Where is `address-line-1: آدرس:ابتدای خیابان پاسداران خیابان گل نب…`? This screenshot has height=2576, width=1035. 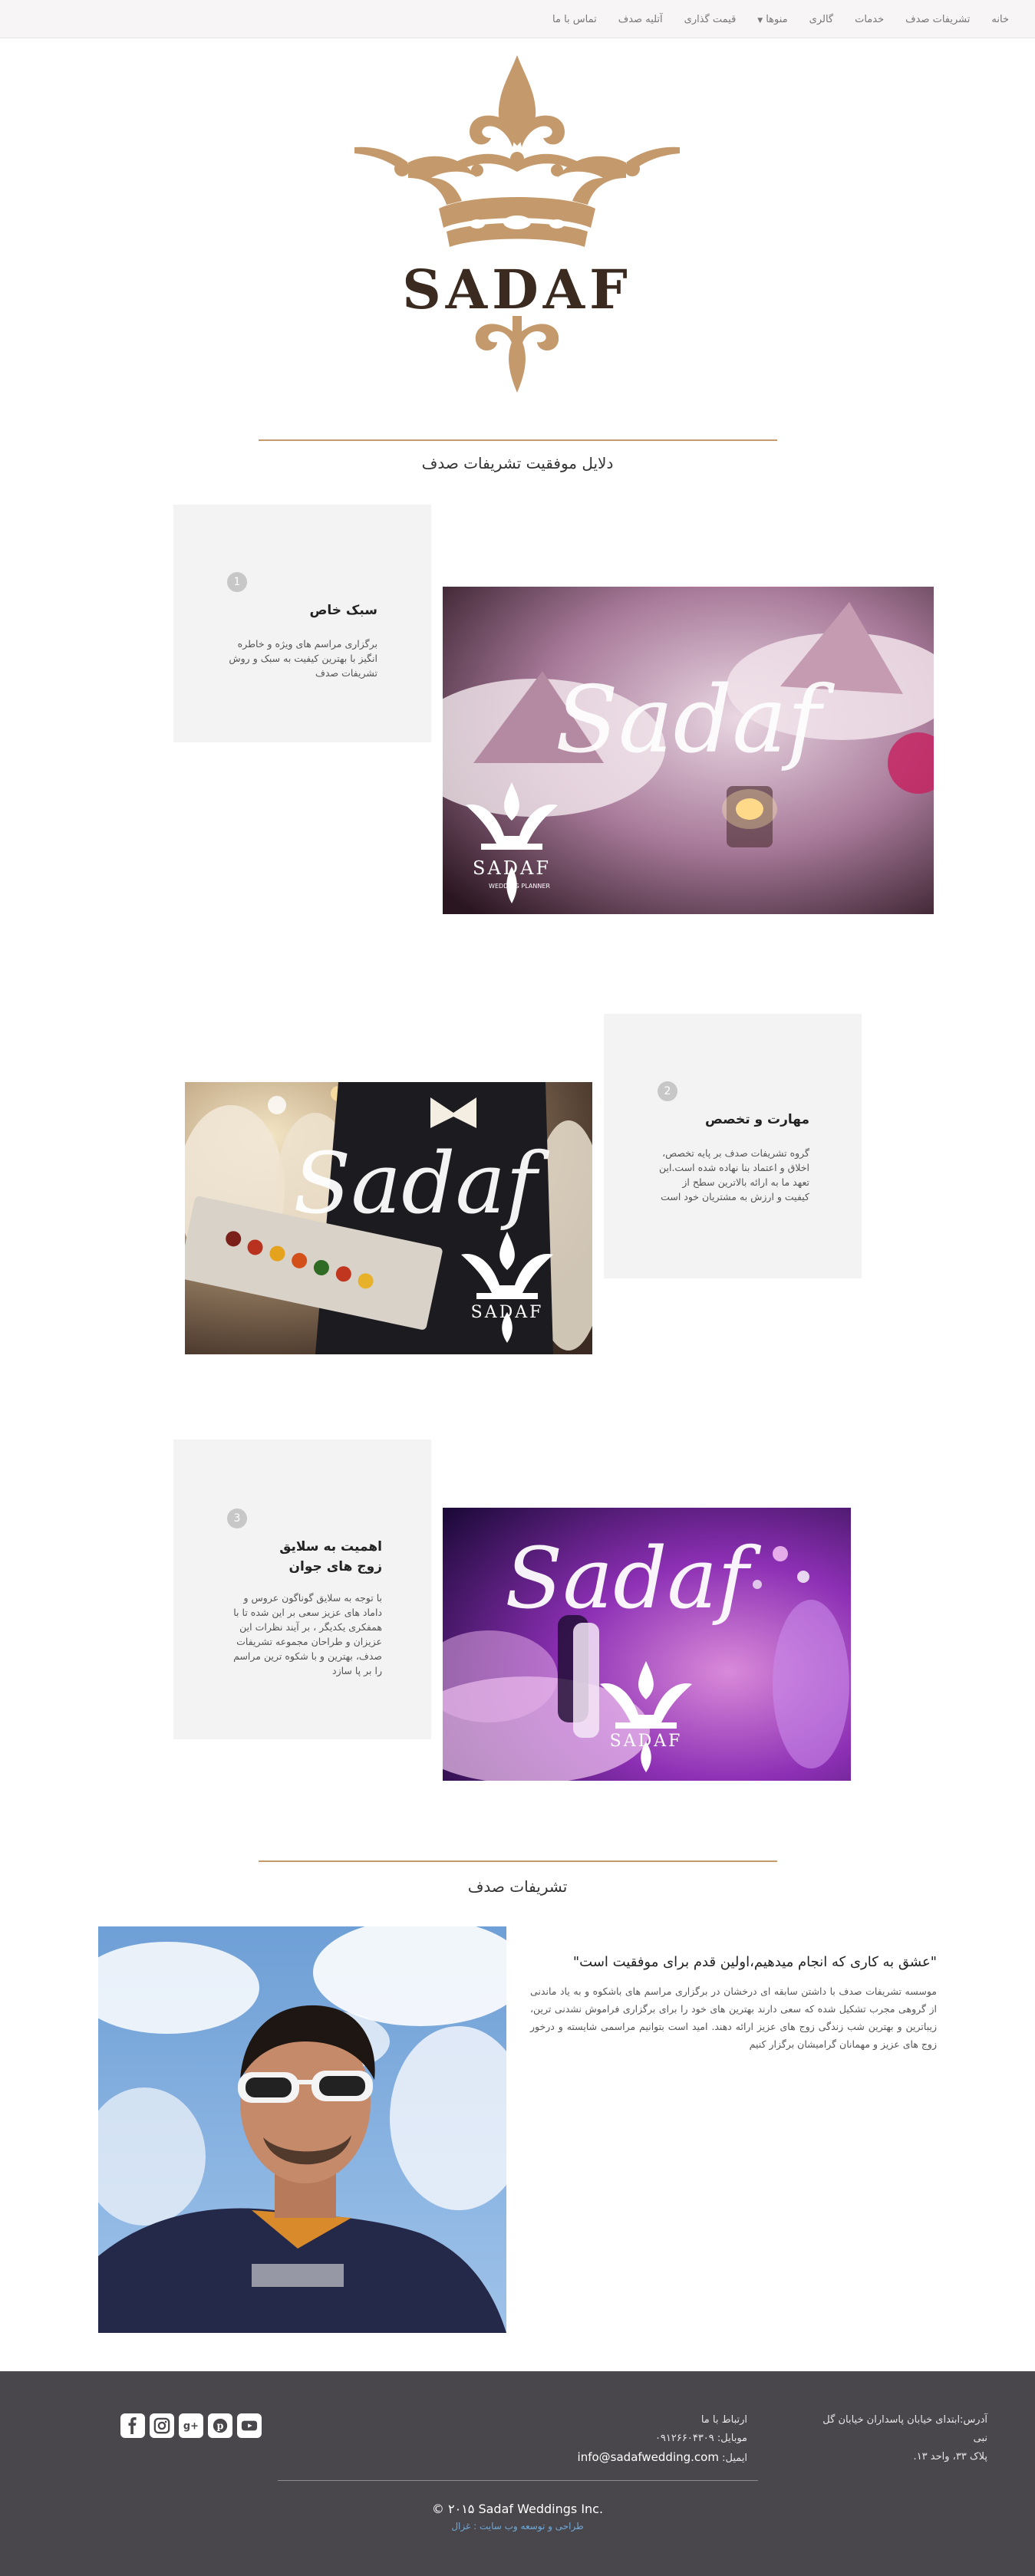 address-line-1: آدرس:ابتدای خیابان پاسداران خیابان گل نب… is located at coordinates (904, 2429).